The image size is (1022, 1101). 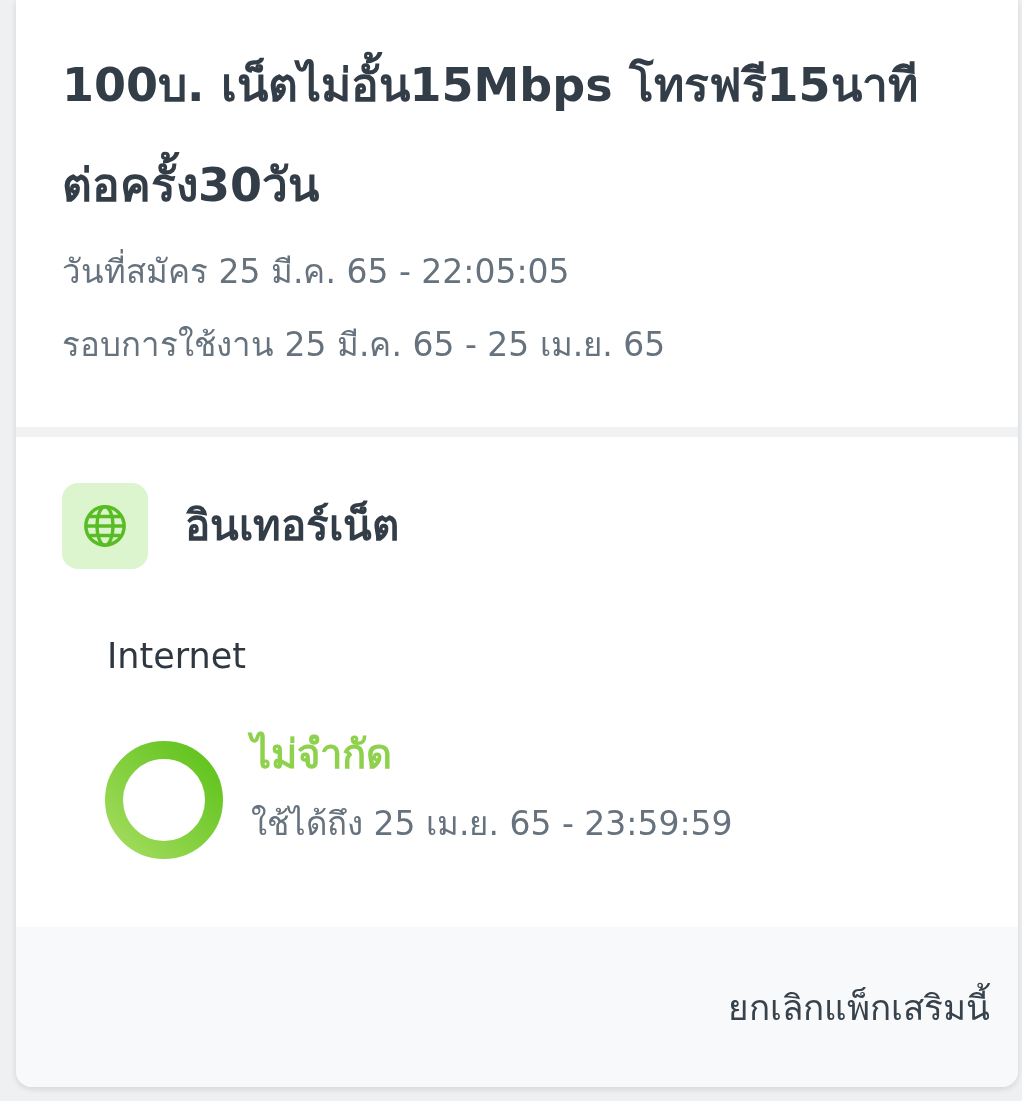 What do you see at coordinates (492, 824) in the screenshot?
I see `quota-valid-until: ใช้ได้ถึง 25 เม.ย. 65 - 23:59:59` at bounding box center [492, 824].